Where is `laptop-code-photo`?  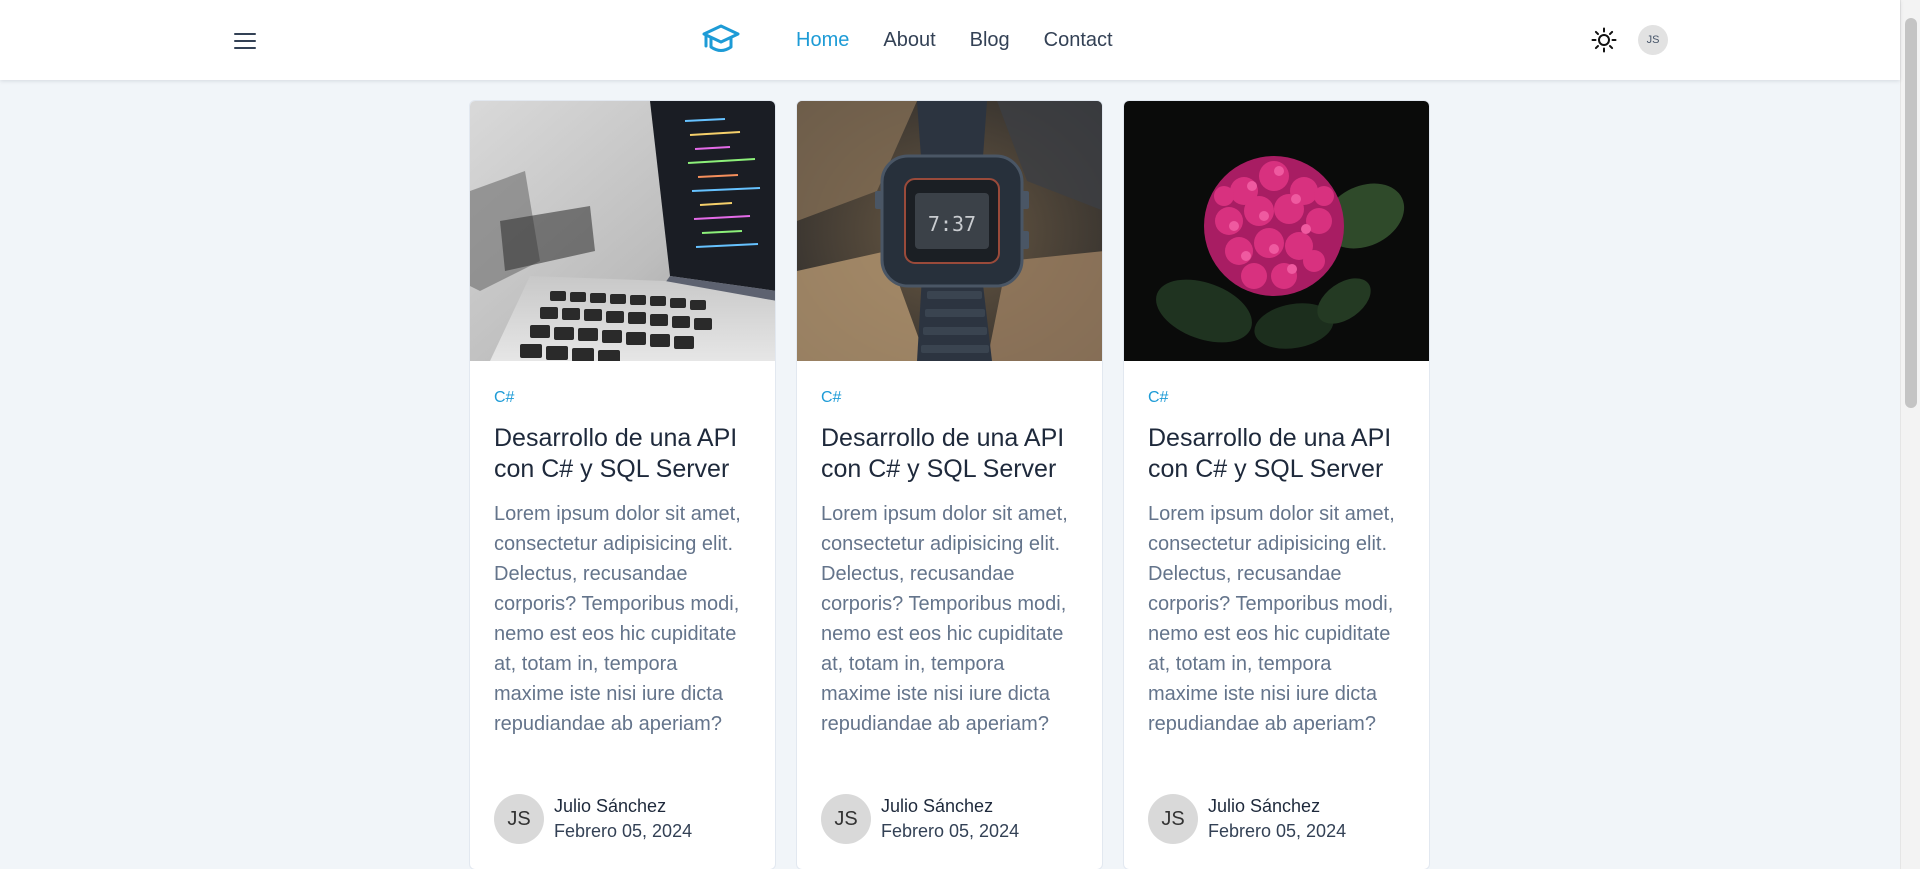
laptop-code-photo is located at coordinates (622, 231).